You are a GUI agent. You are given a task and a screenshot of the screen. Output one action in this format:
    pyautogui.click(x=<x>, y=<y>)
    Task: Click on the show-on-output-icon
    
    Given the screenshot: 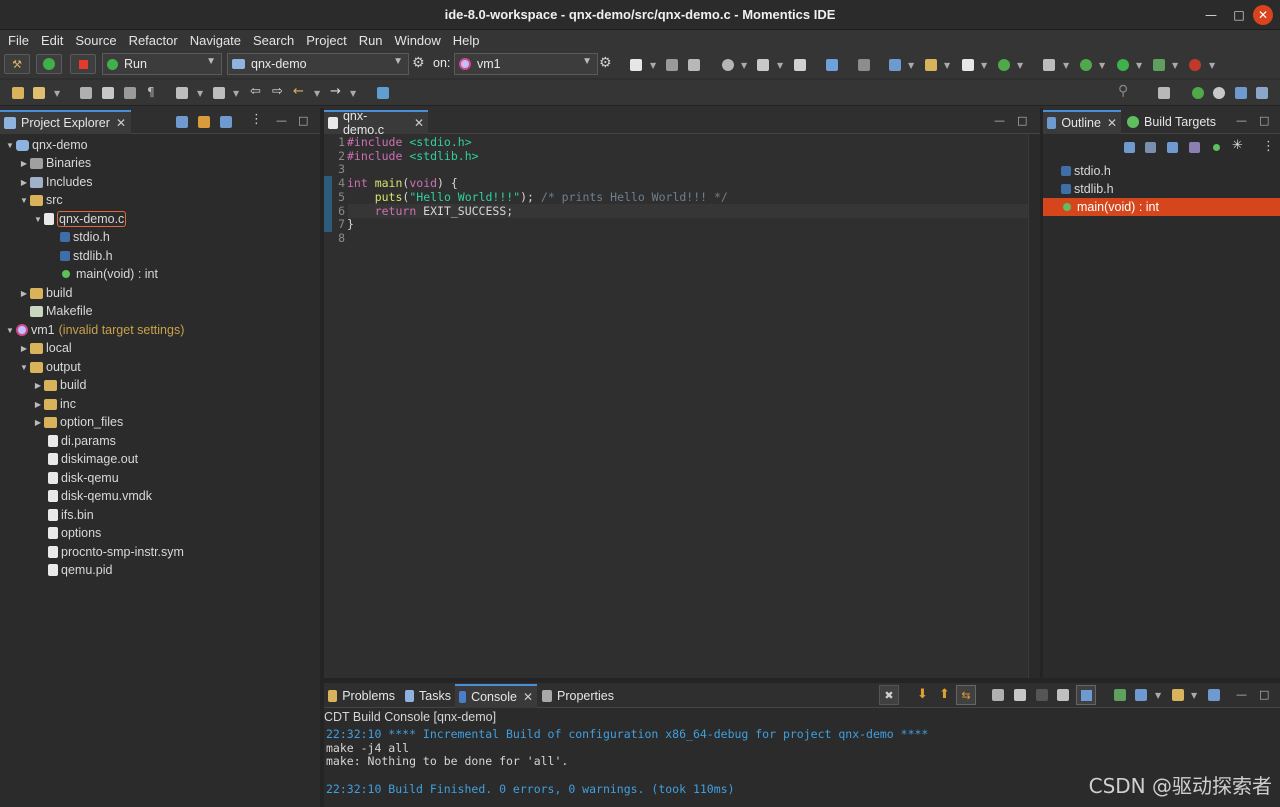 What is the action you would take?
    pyautogui.click(x=1063, y=695)
    